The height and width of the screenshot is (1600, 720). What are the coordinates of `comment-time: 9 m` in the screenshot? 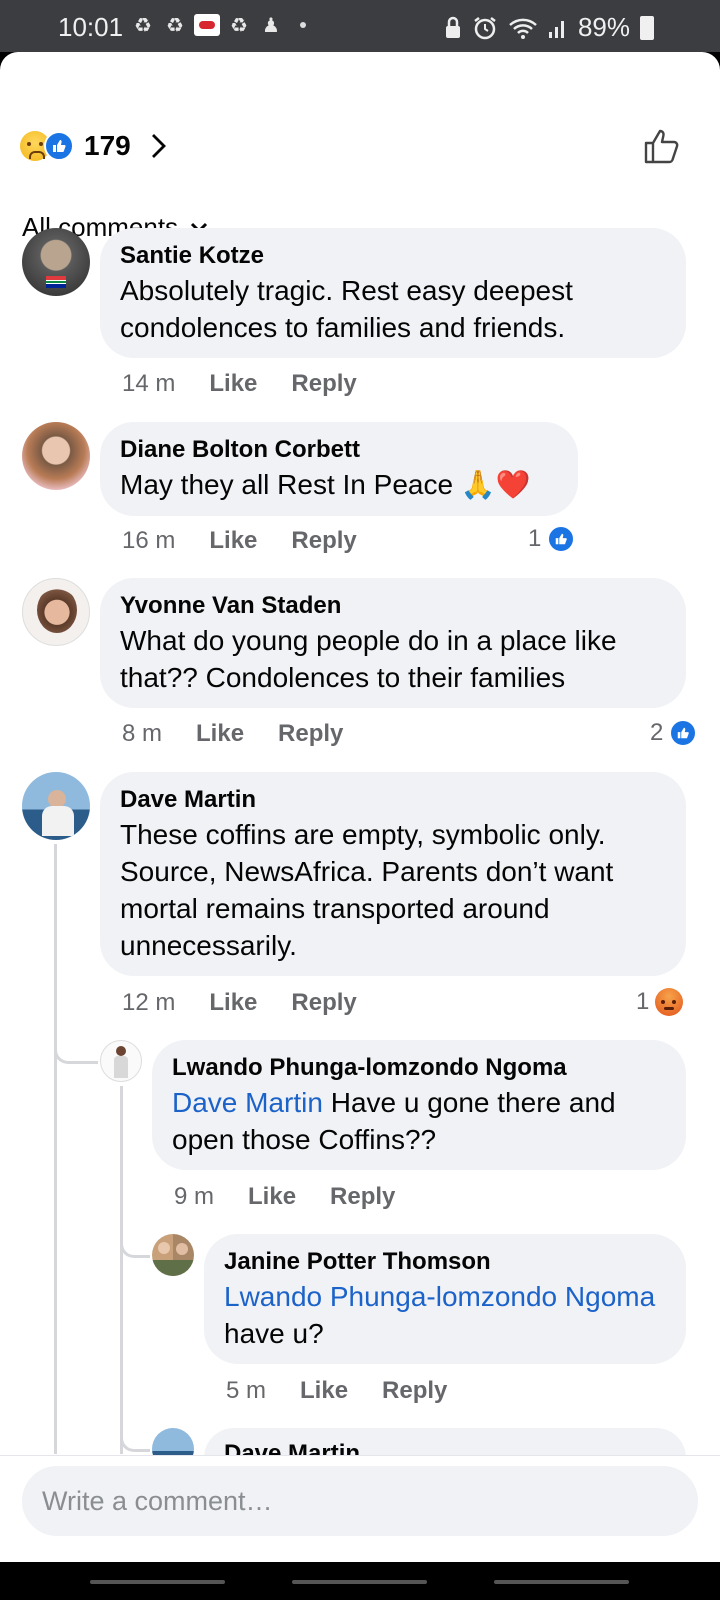 It's located at (194, 1197).